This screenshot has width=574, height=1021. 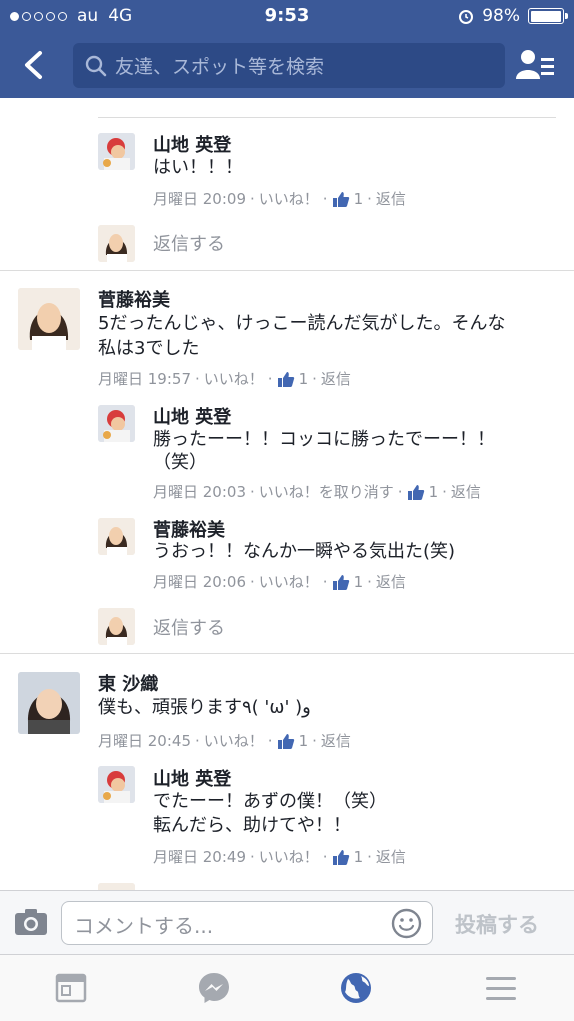 I want to click on menu-icon, so click(x=501, y=988).